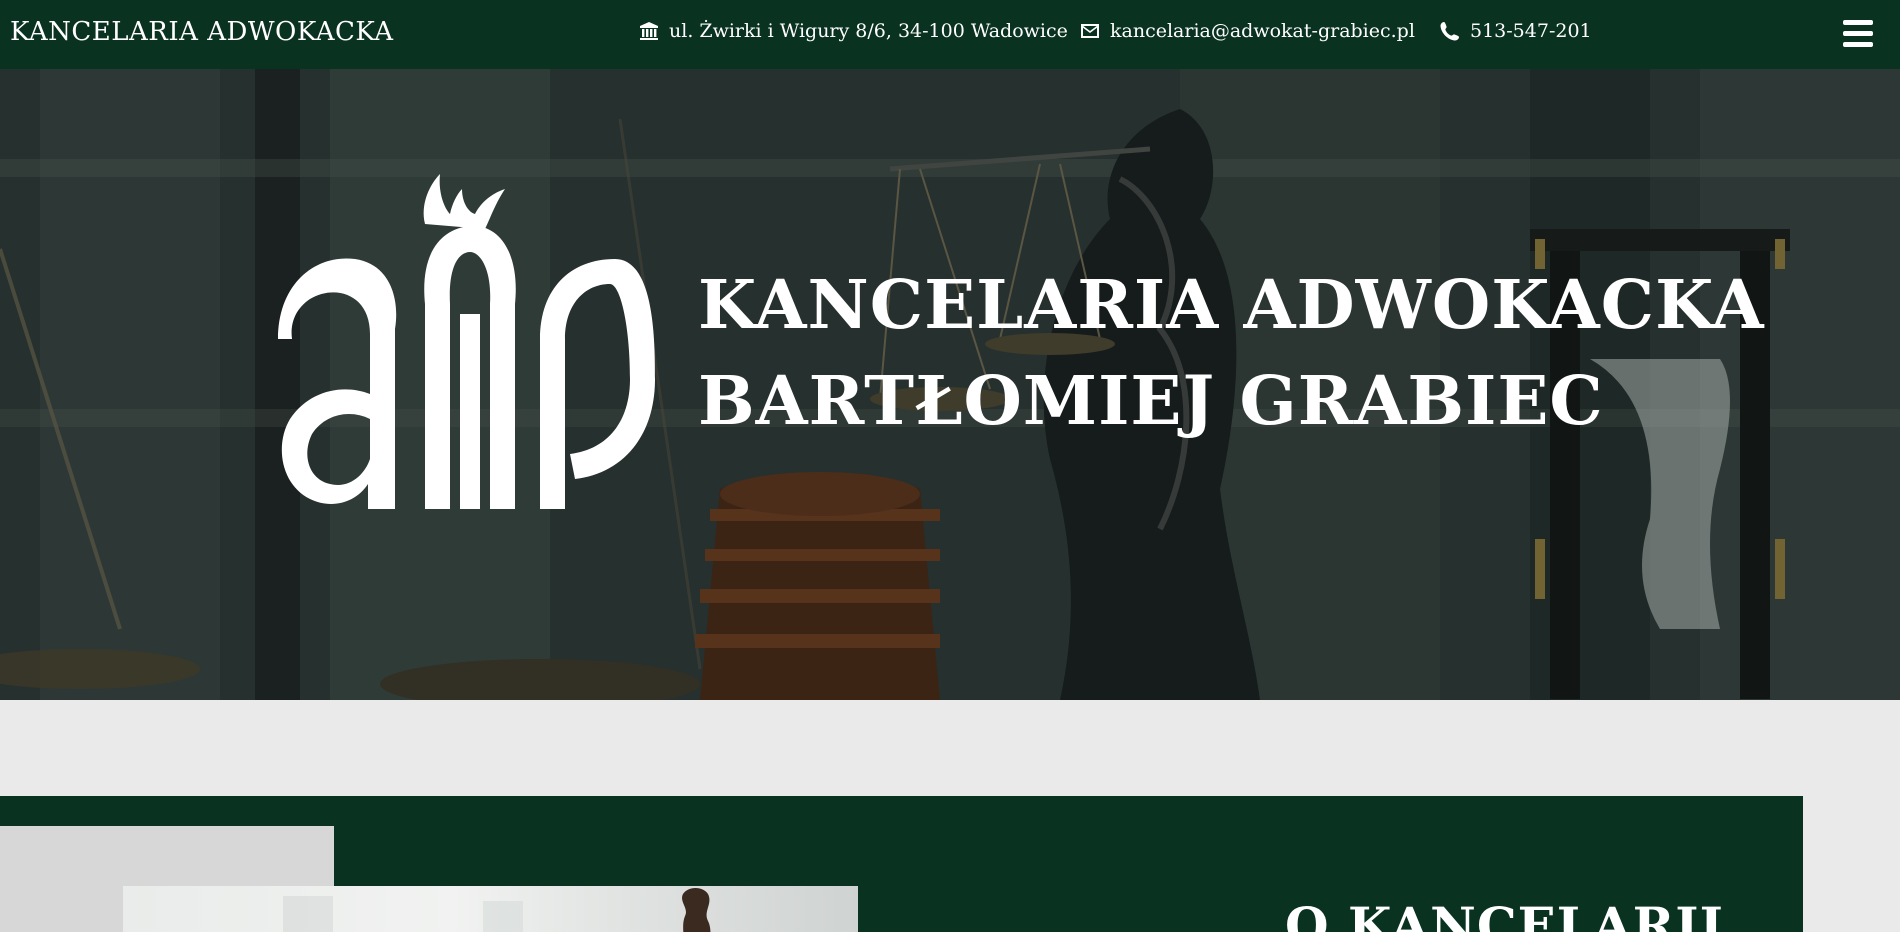  Describe the element at coordinates (1090, 31) in the screenshot. I see `envelope-icon` at that location.